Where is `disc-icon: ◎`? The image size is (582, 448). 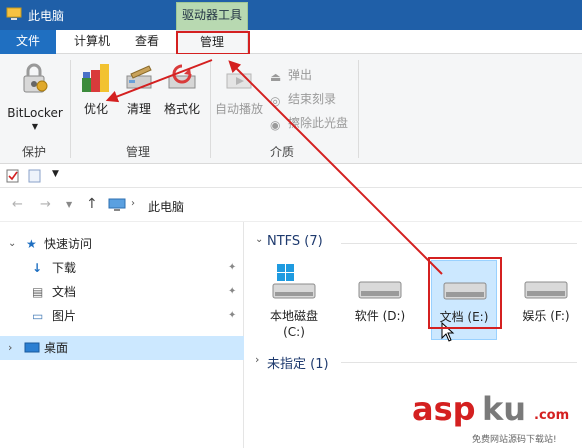 disc-icon: ◎ is located at coordinates (275, 101).